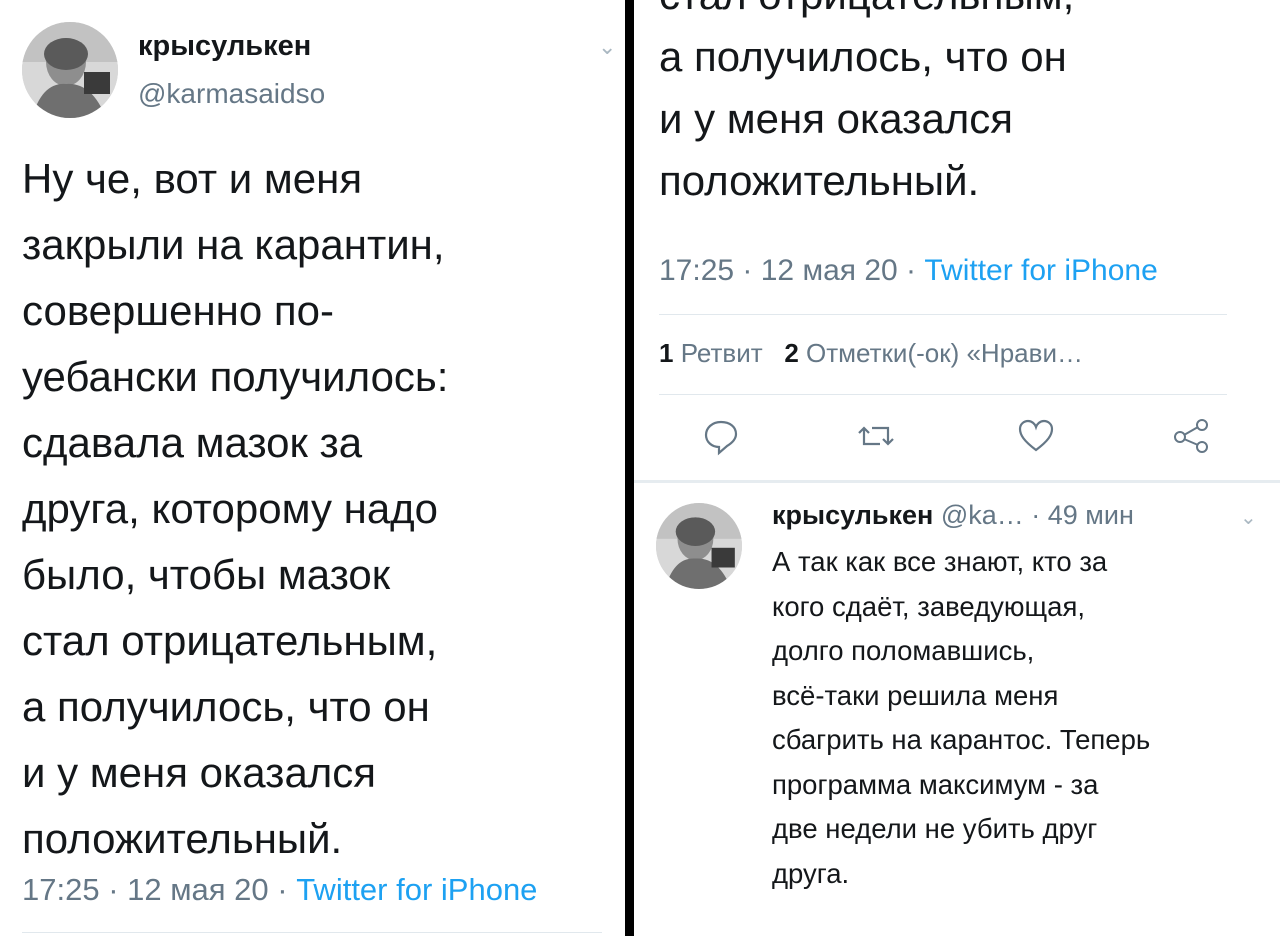 This screenshot has height=936, width=1280. Describe the element at coordinates (721, 353) in the screenshot. I see `retweets-label: Ретвит` at that location.